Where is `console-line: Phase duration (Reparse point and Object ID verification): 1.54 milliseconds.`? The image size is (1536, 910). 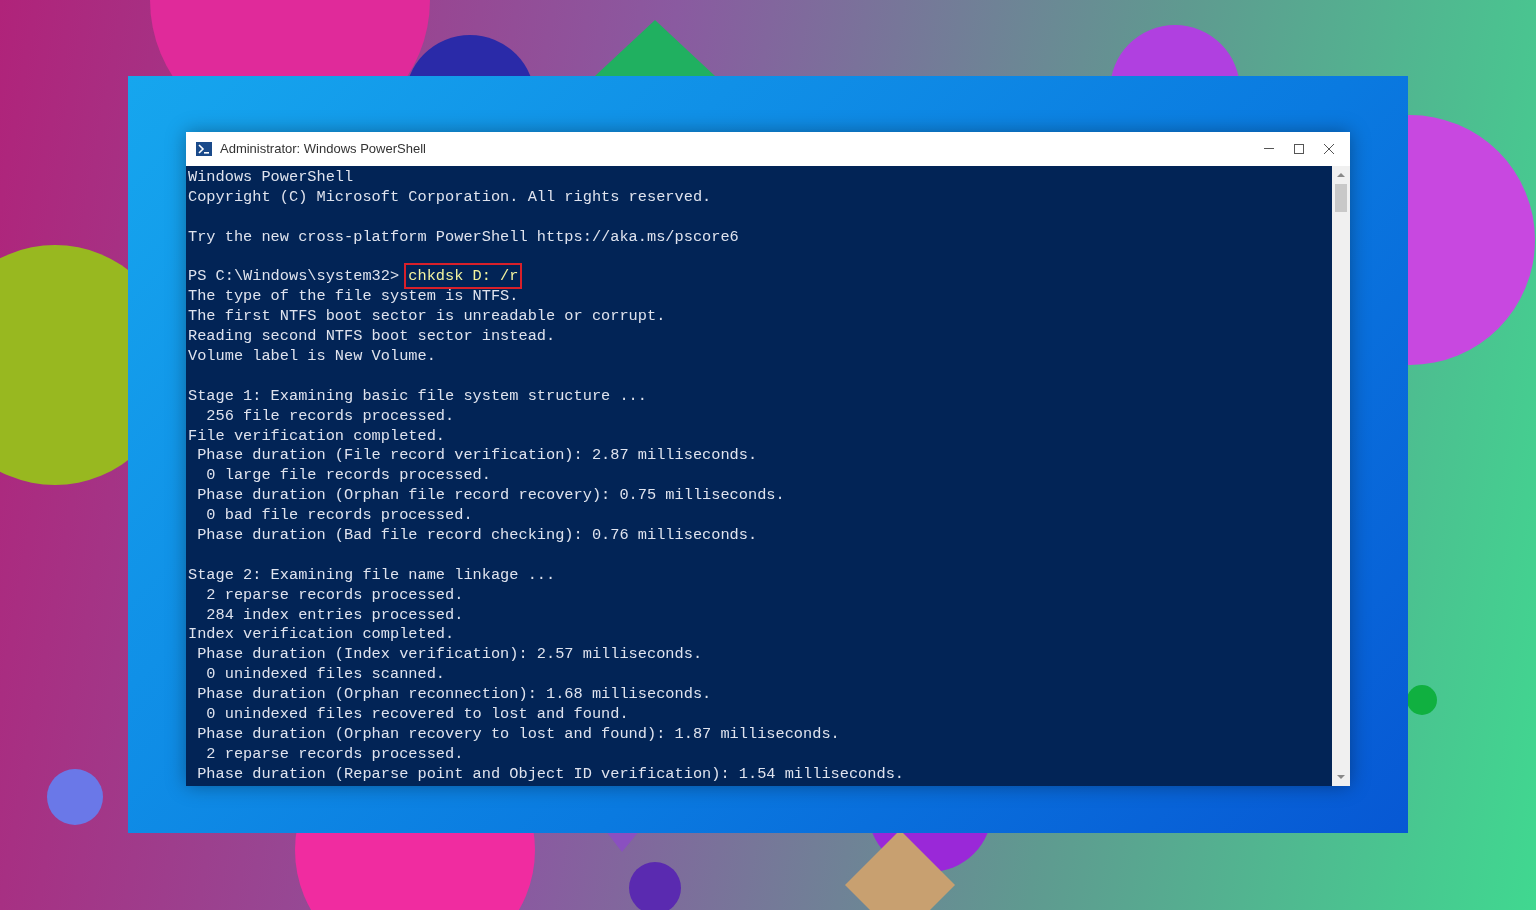
console-line: Phase duration (Reparse point and Object ID verification): 1.54 milliseconds. is located at coordinates (550, 773).